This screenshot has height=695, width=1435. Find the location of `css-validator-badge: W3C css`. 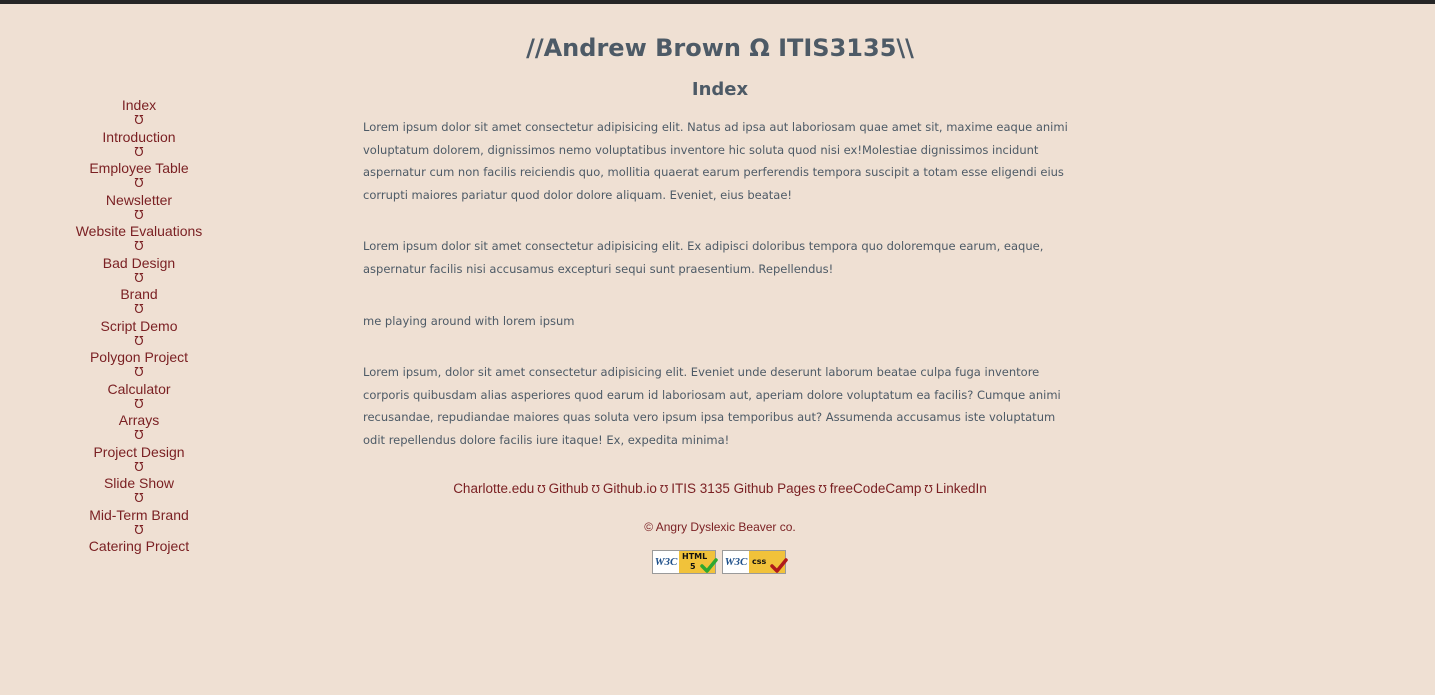

css-validator-badge: W3C css is located at coordinates (755, 562).